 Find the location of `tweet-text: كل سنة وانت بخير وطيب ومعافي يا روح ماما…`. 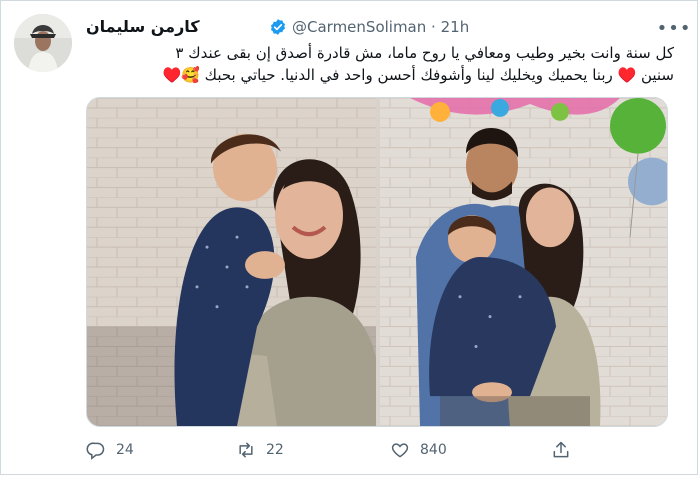

tweet-text: كل سنة وانت بخير وطيب ومعافي يا روح ماما… is located at coordinates (380, 64).